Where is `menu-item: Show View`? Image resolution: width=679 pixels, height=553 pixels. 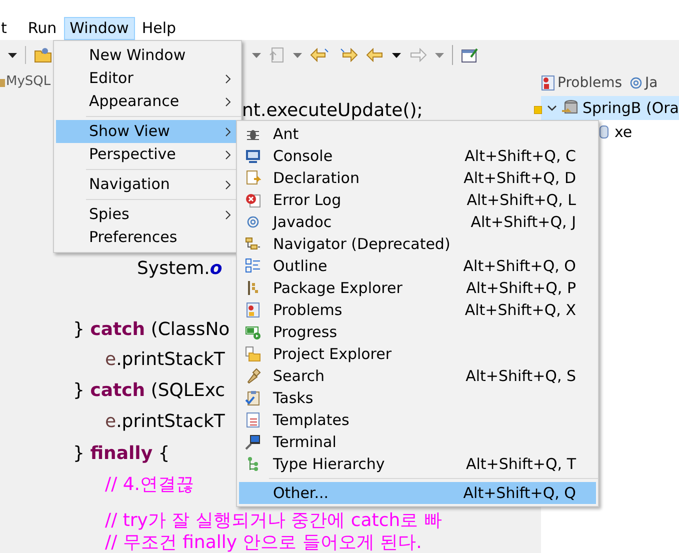 menu-item: Show View is located at coordinates (147, 131).